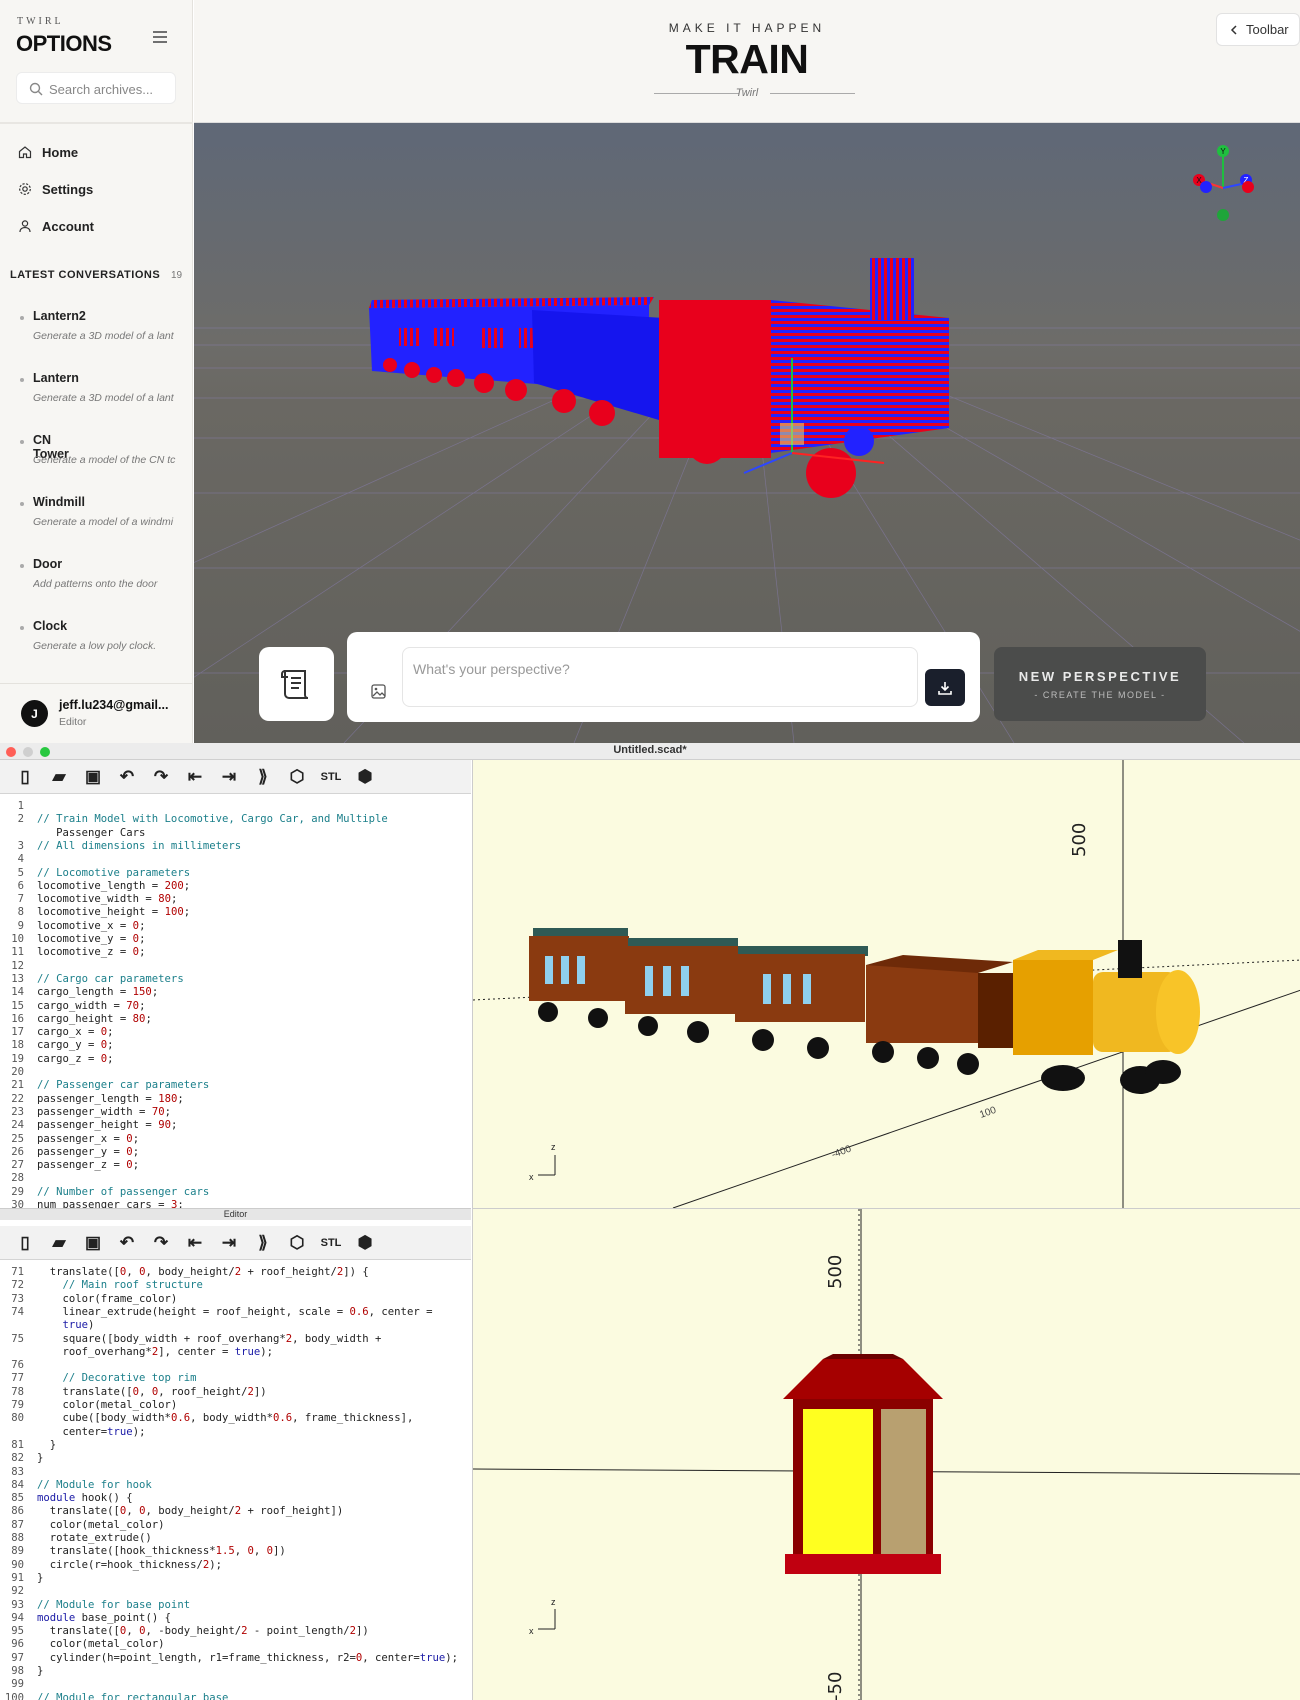 This screenshot has height=1700, width=1300. I want to click on code-line: passenger_y = 0;, so click(88, 1151).